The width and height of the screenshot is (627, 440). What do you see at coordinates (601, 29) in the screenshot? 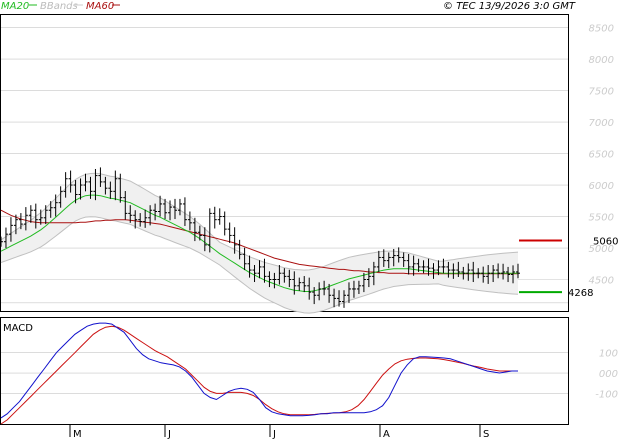
I see `price-y-tick-label: 8500` at bounding box center [601, 29].